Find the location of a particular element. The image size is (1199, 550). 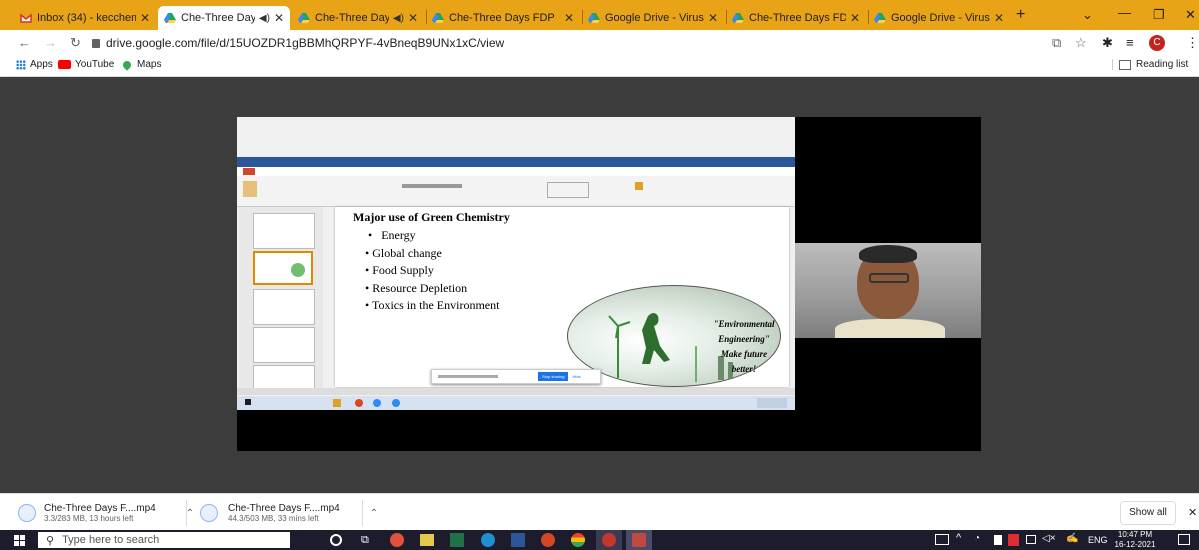

tab-che-three-days-2: Che-Three Days F ◀) ✕ is located at coordinates (358, 18).